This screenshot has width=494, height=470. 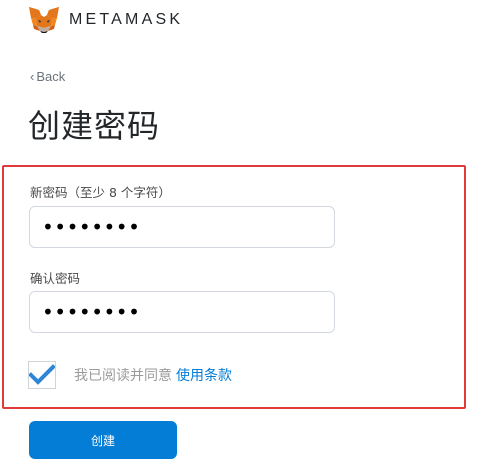 What do you see at coordinates (100, 192) in the screenshot?
I see `new-password-label: 新密码（至少 8 个字符）` at bounding box center [100, 192].